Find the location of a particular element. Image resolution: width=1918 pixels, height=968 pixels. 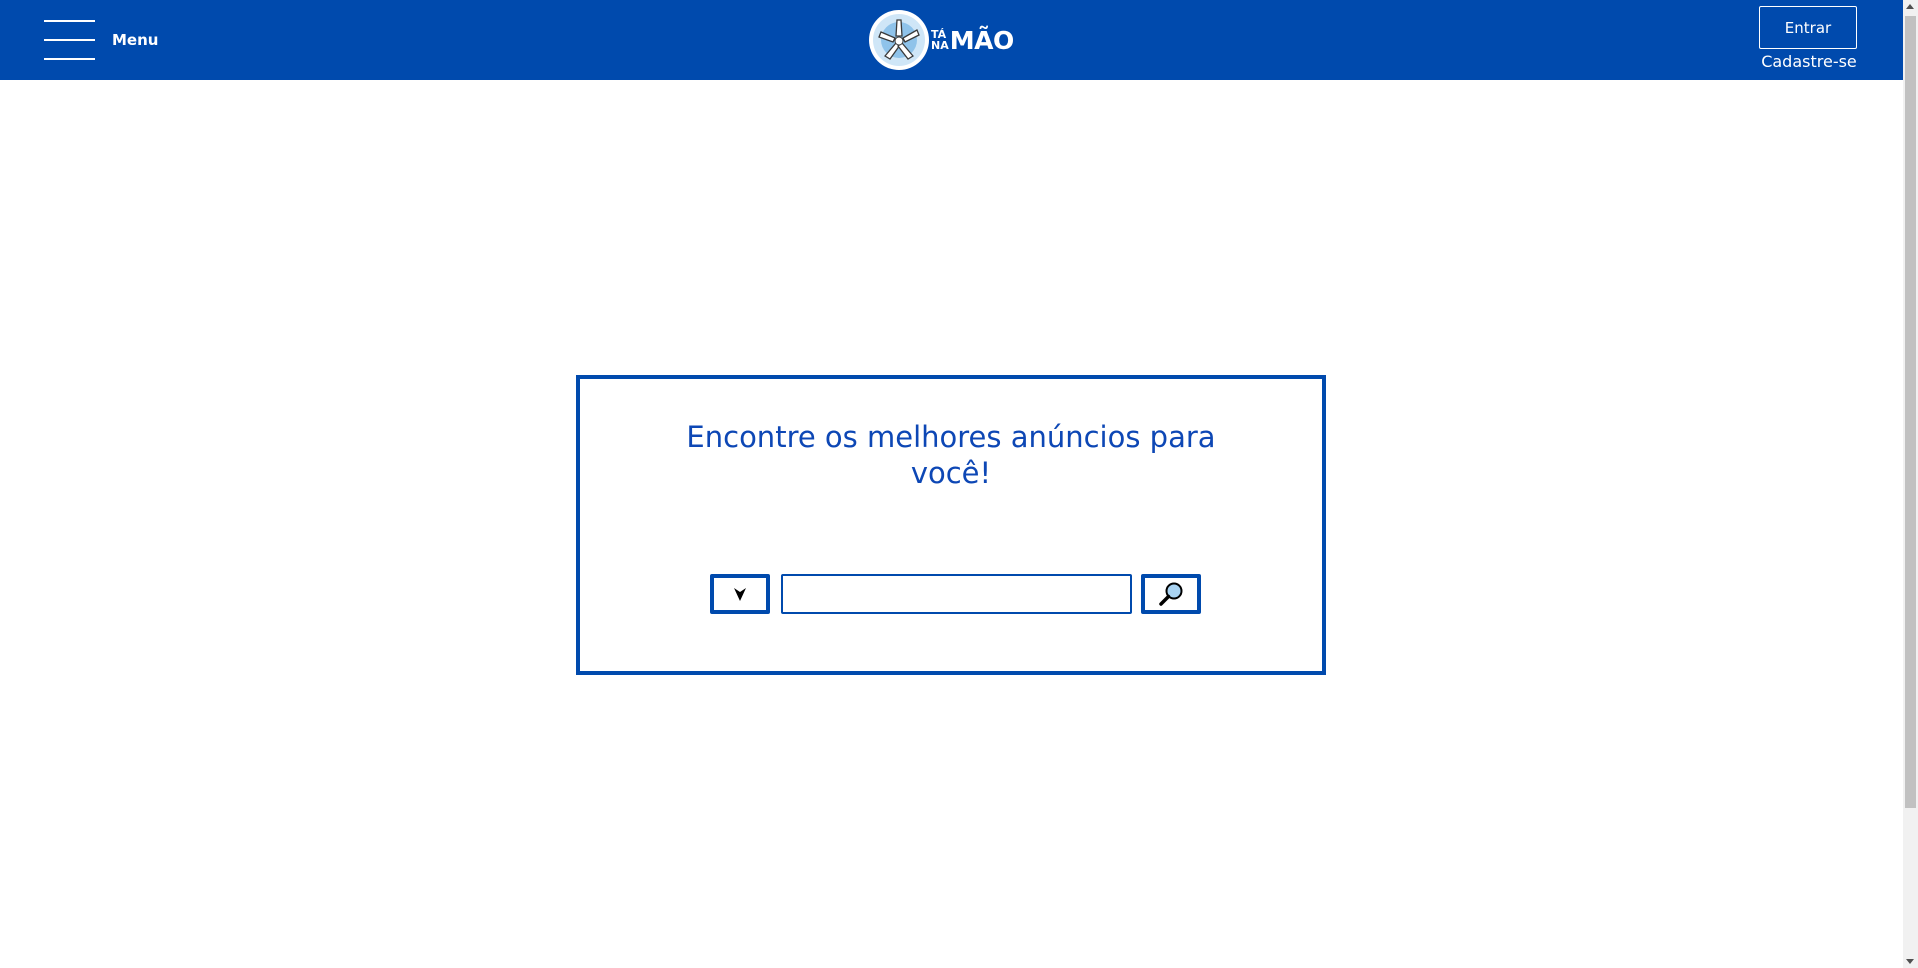

site-logo: TÁ NA MÃO is located at coordinates (946, 40).